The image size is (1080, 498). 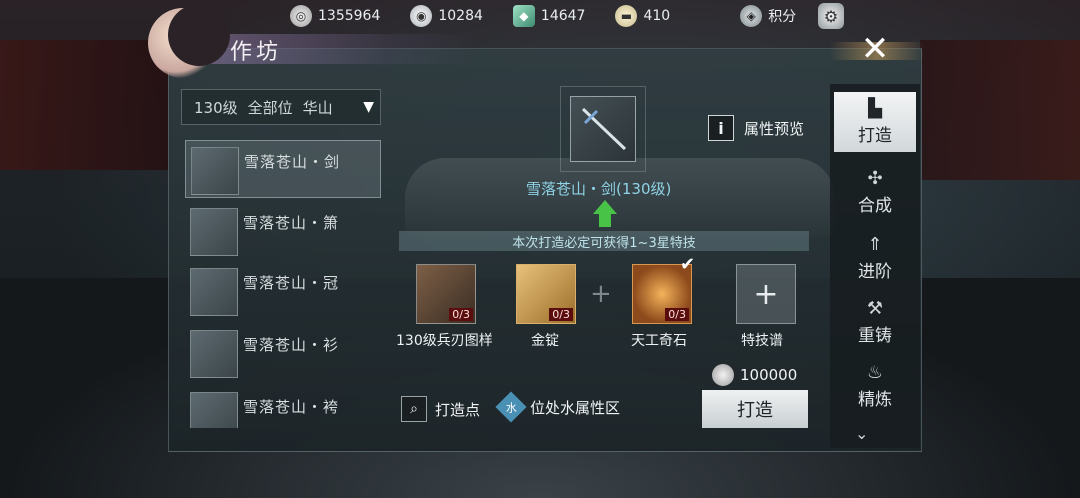 What do you see at coordinates (875, 308) in the screenshot?
I see `hammer-icon: ⚒` at bounding box center [875, 308].